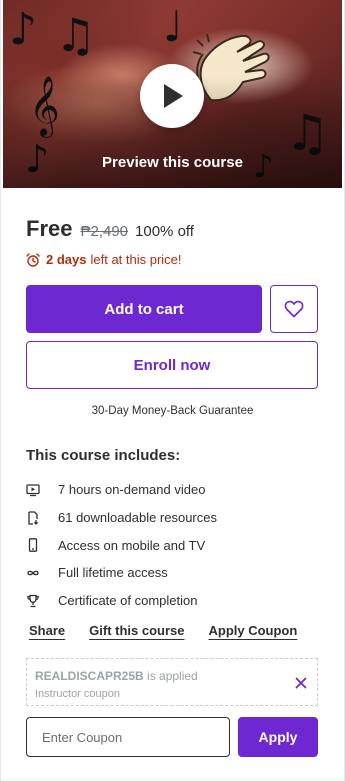 This screenshot has width=345, height=781. What do you see at coordinates (113, 573) in the screenshot?
I see `include-label: Full lifetime access` at bounding box center [113, 573].